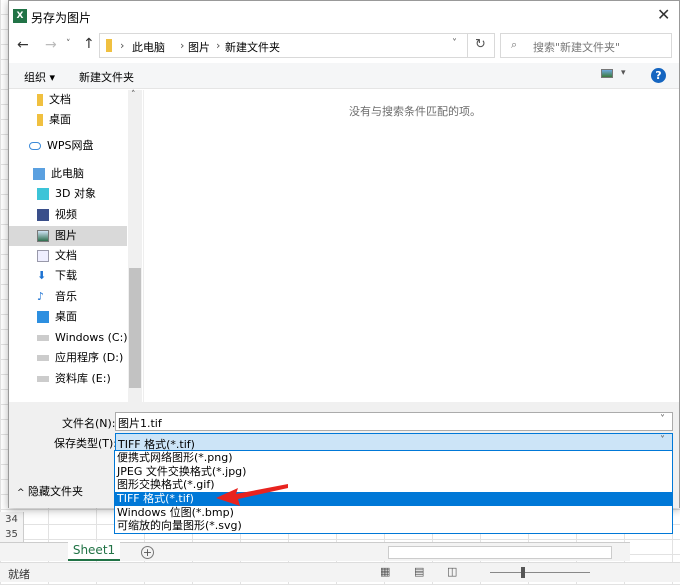 This screenshot has width=680, height=585. I want to click on view-options-icon, so click(607, 73).